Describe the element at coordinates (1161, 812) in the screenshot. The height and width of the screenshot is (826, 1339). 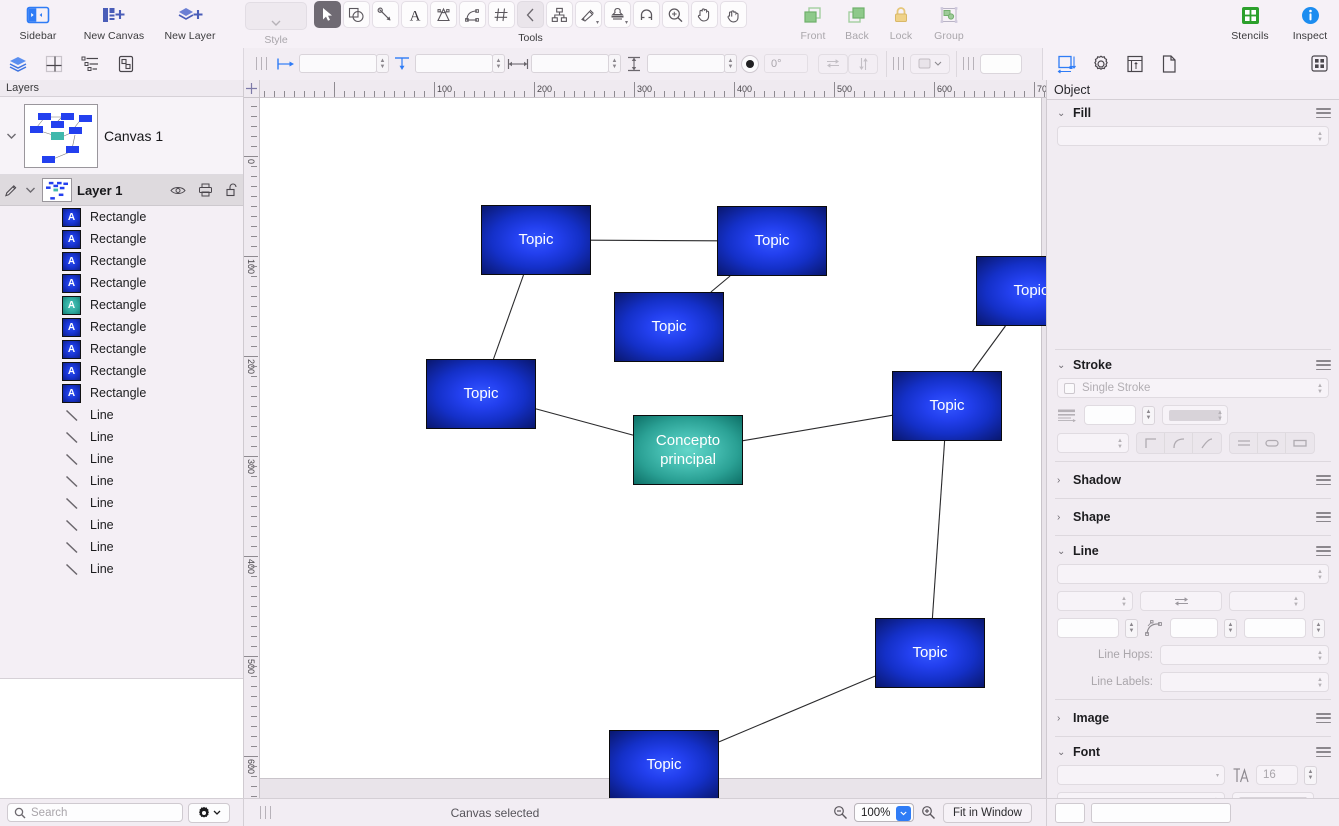
I see `status-text-field` at that location.